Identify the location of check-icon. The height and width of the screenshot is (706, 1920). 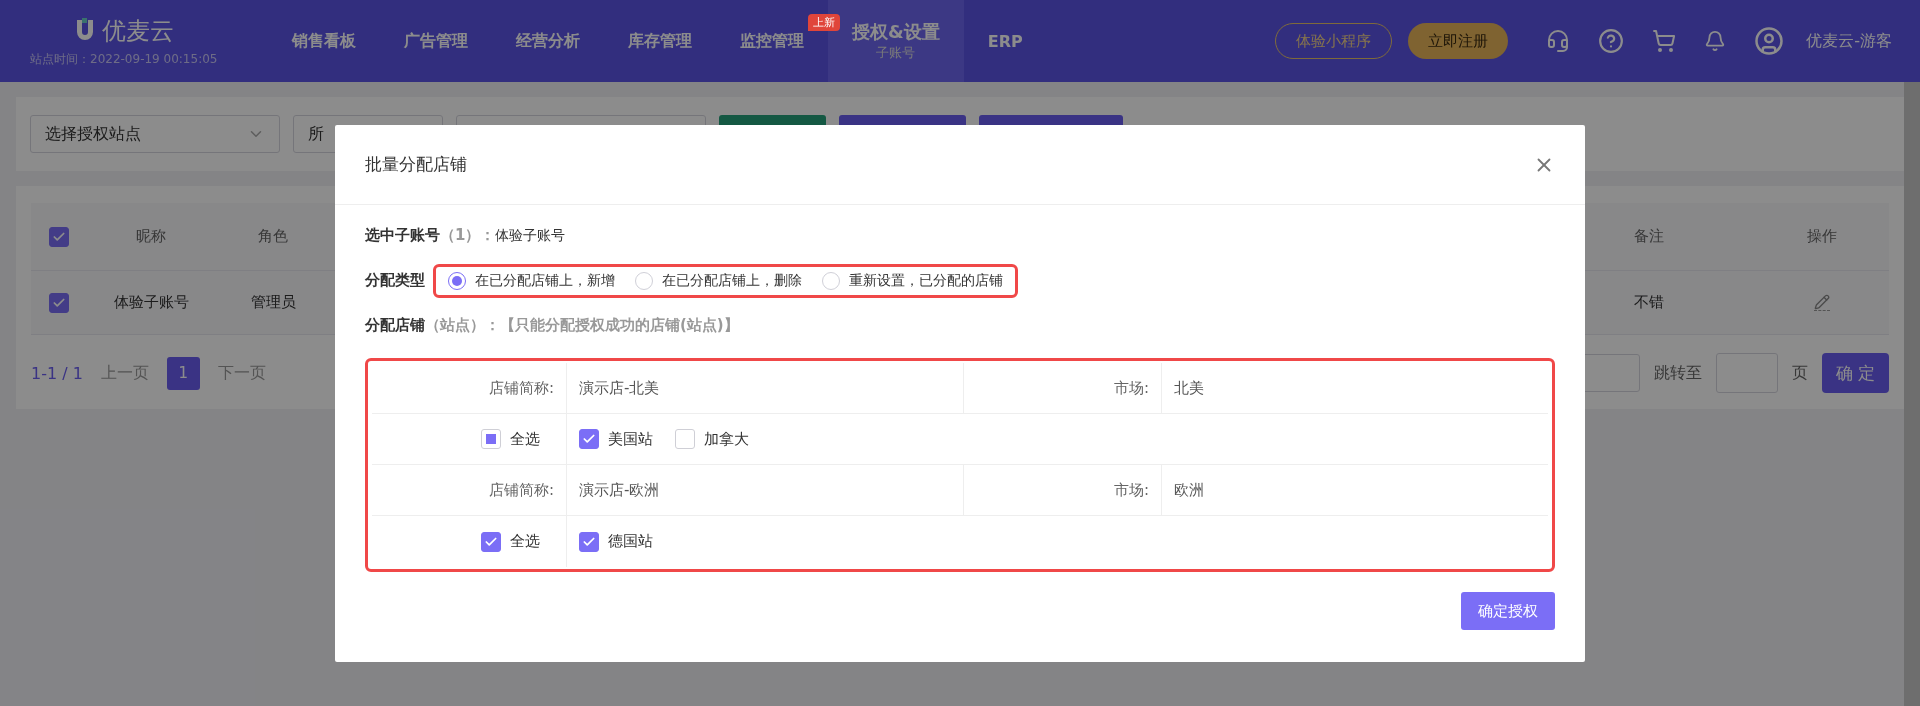
(589, 439).